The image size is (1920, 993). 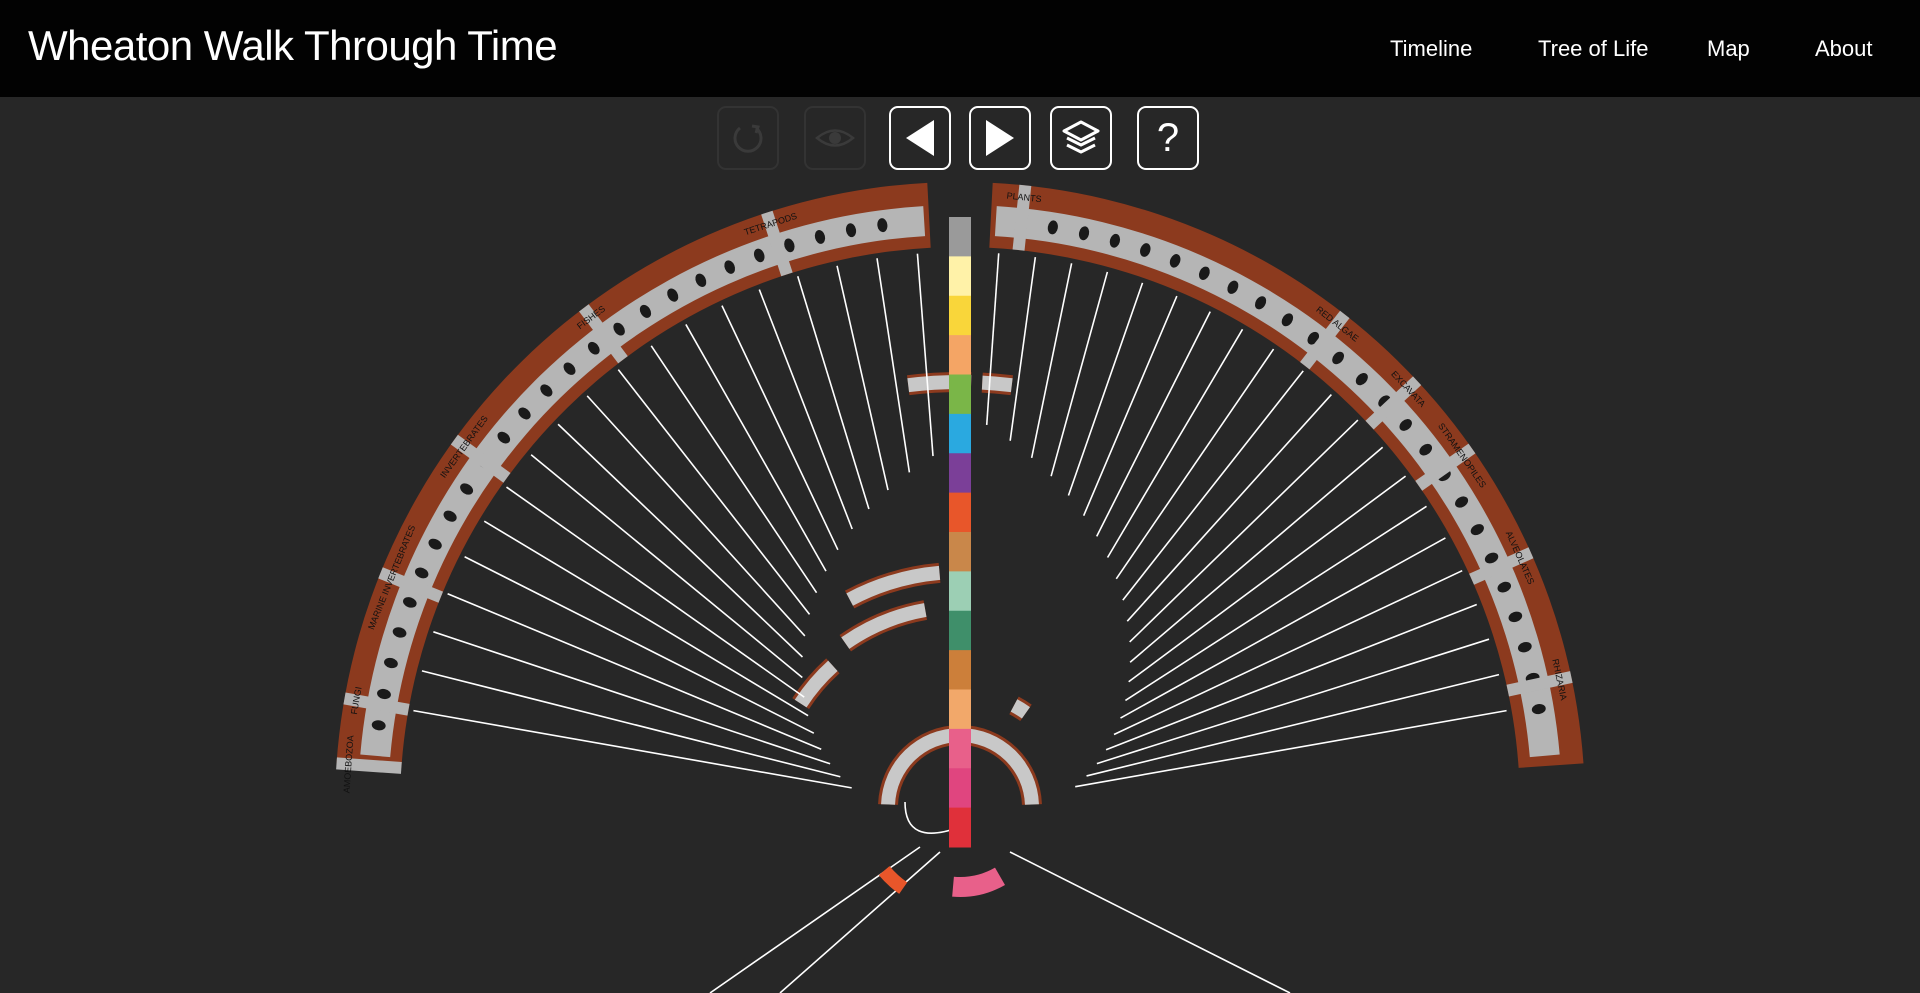 I want to click on nav-map: Map, so click(x=1728, y=49).